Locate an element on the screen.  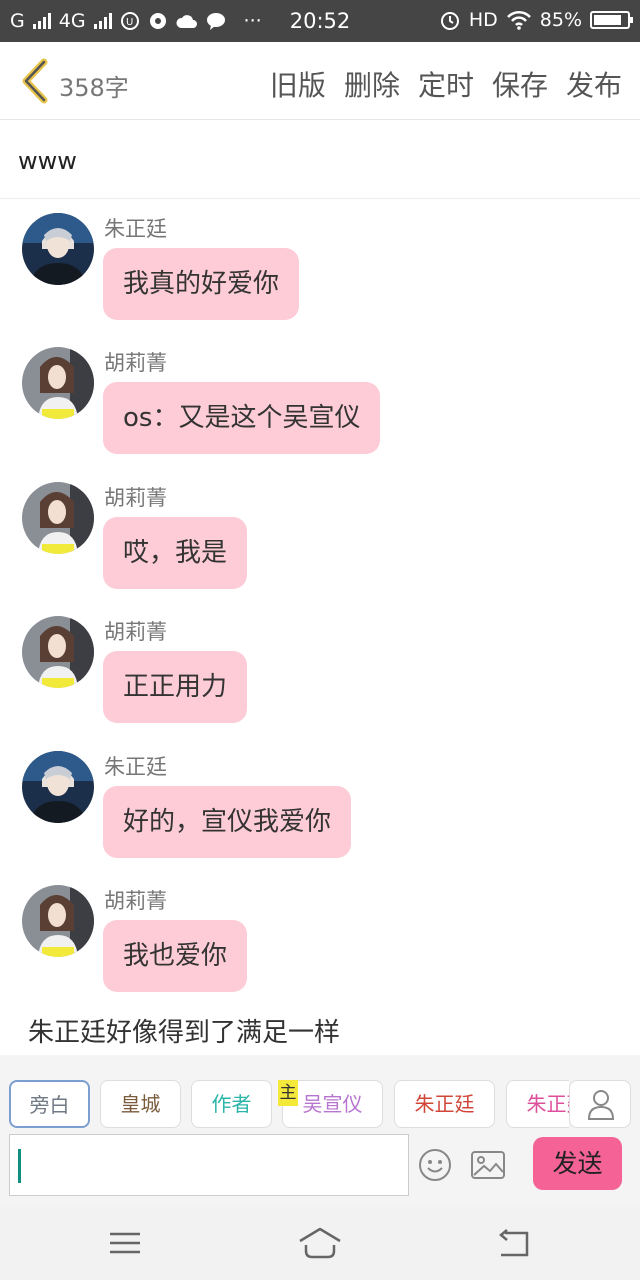
schedule-button: 定时 is located at coordinates (446, 84).